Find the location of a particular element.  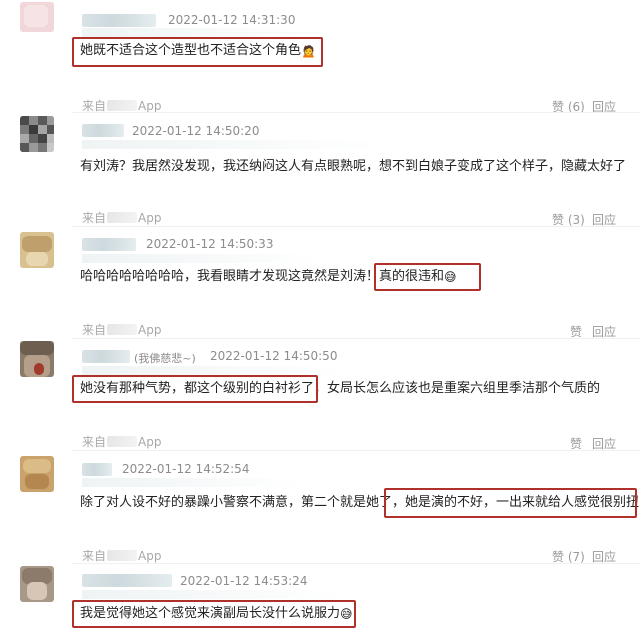

comment-text-main: 女局长怎么应该也是重案六组里季洁那个气质的 is located at coordinates (464, 388).